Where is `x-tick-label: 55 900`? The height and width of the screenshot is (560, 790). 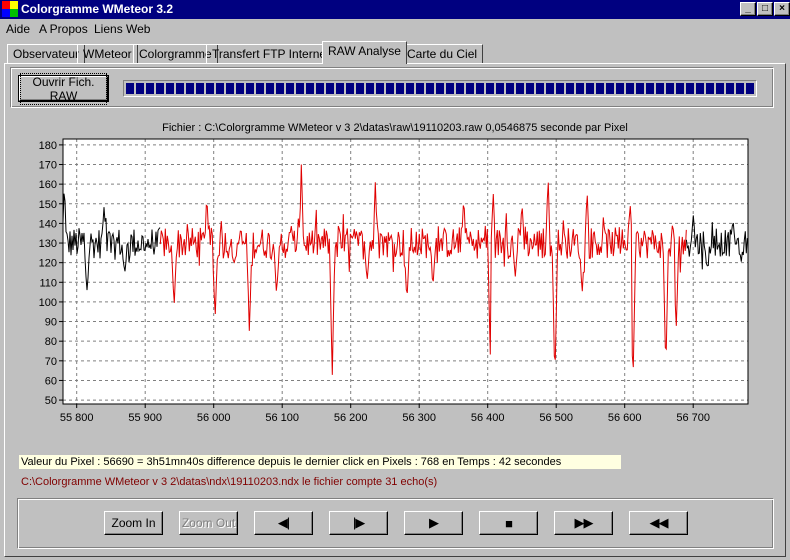 x-tick-label: 55 900 is located at coordinates (145, 418).